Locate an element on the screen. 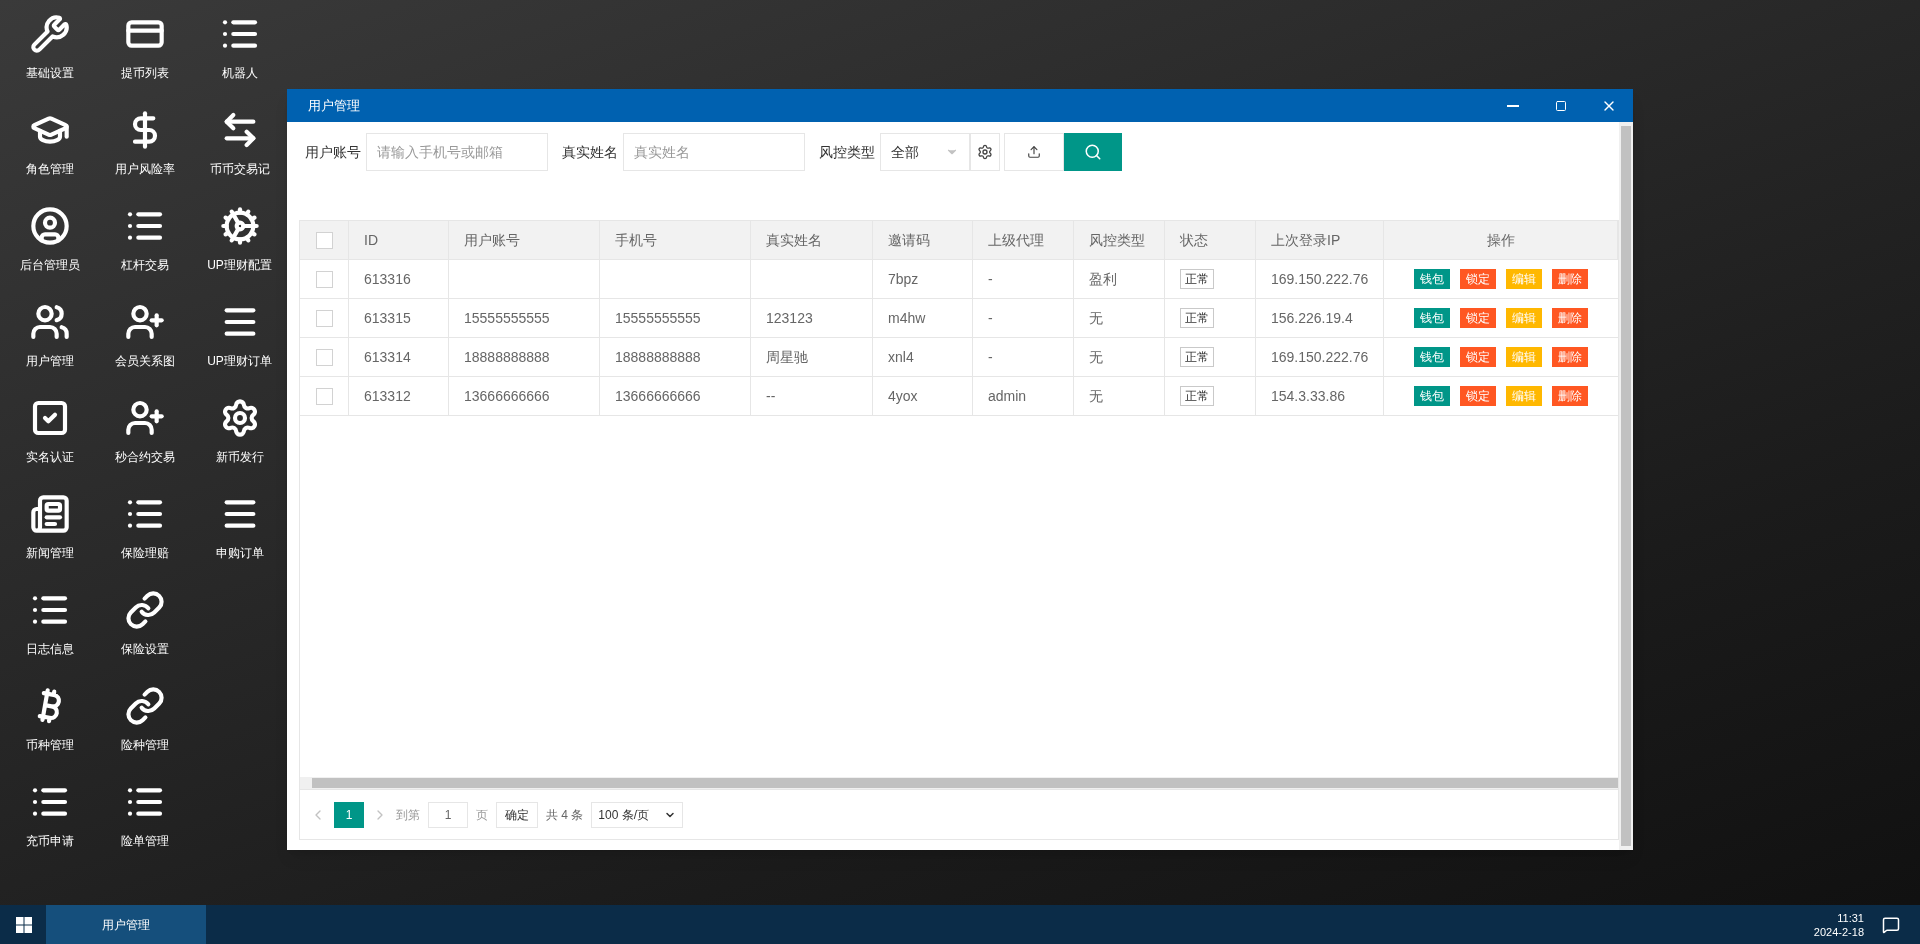 This screenshot has height=944, width=1920. table-cell-text: 613314 is located at coordinates (387, 357).